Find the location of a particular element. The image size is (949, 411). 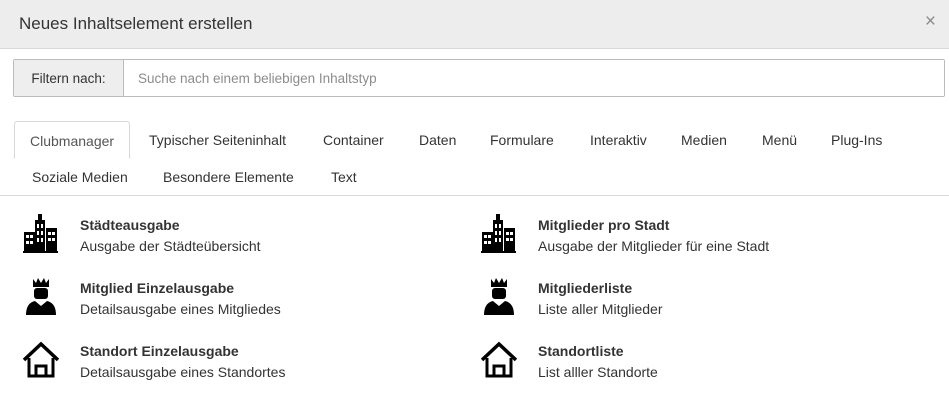

element-title: Standort Einzelausgabe is located at coordinates (159, 351).